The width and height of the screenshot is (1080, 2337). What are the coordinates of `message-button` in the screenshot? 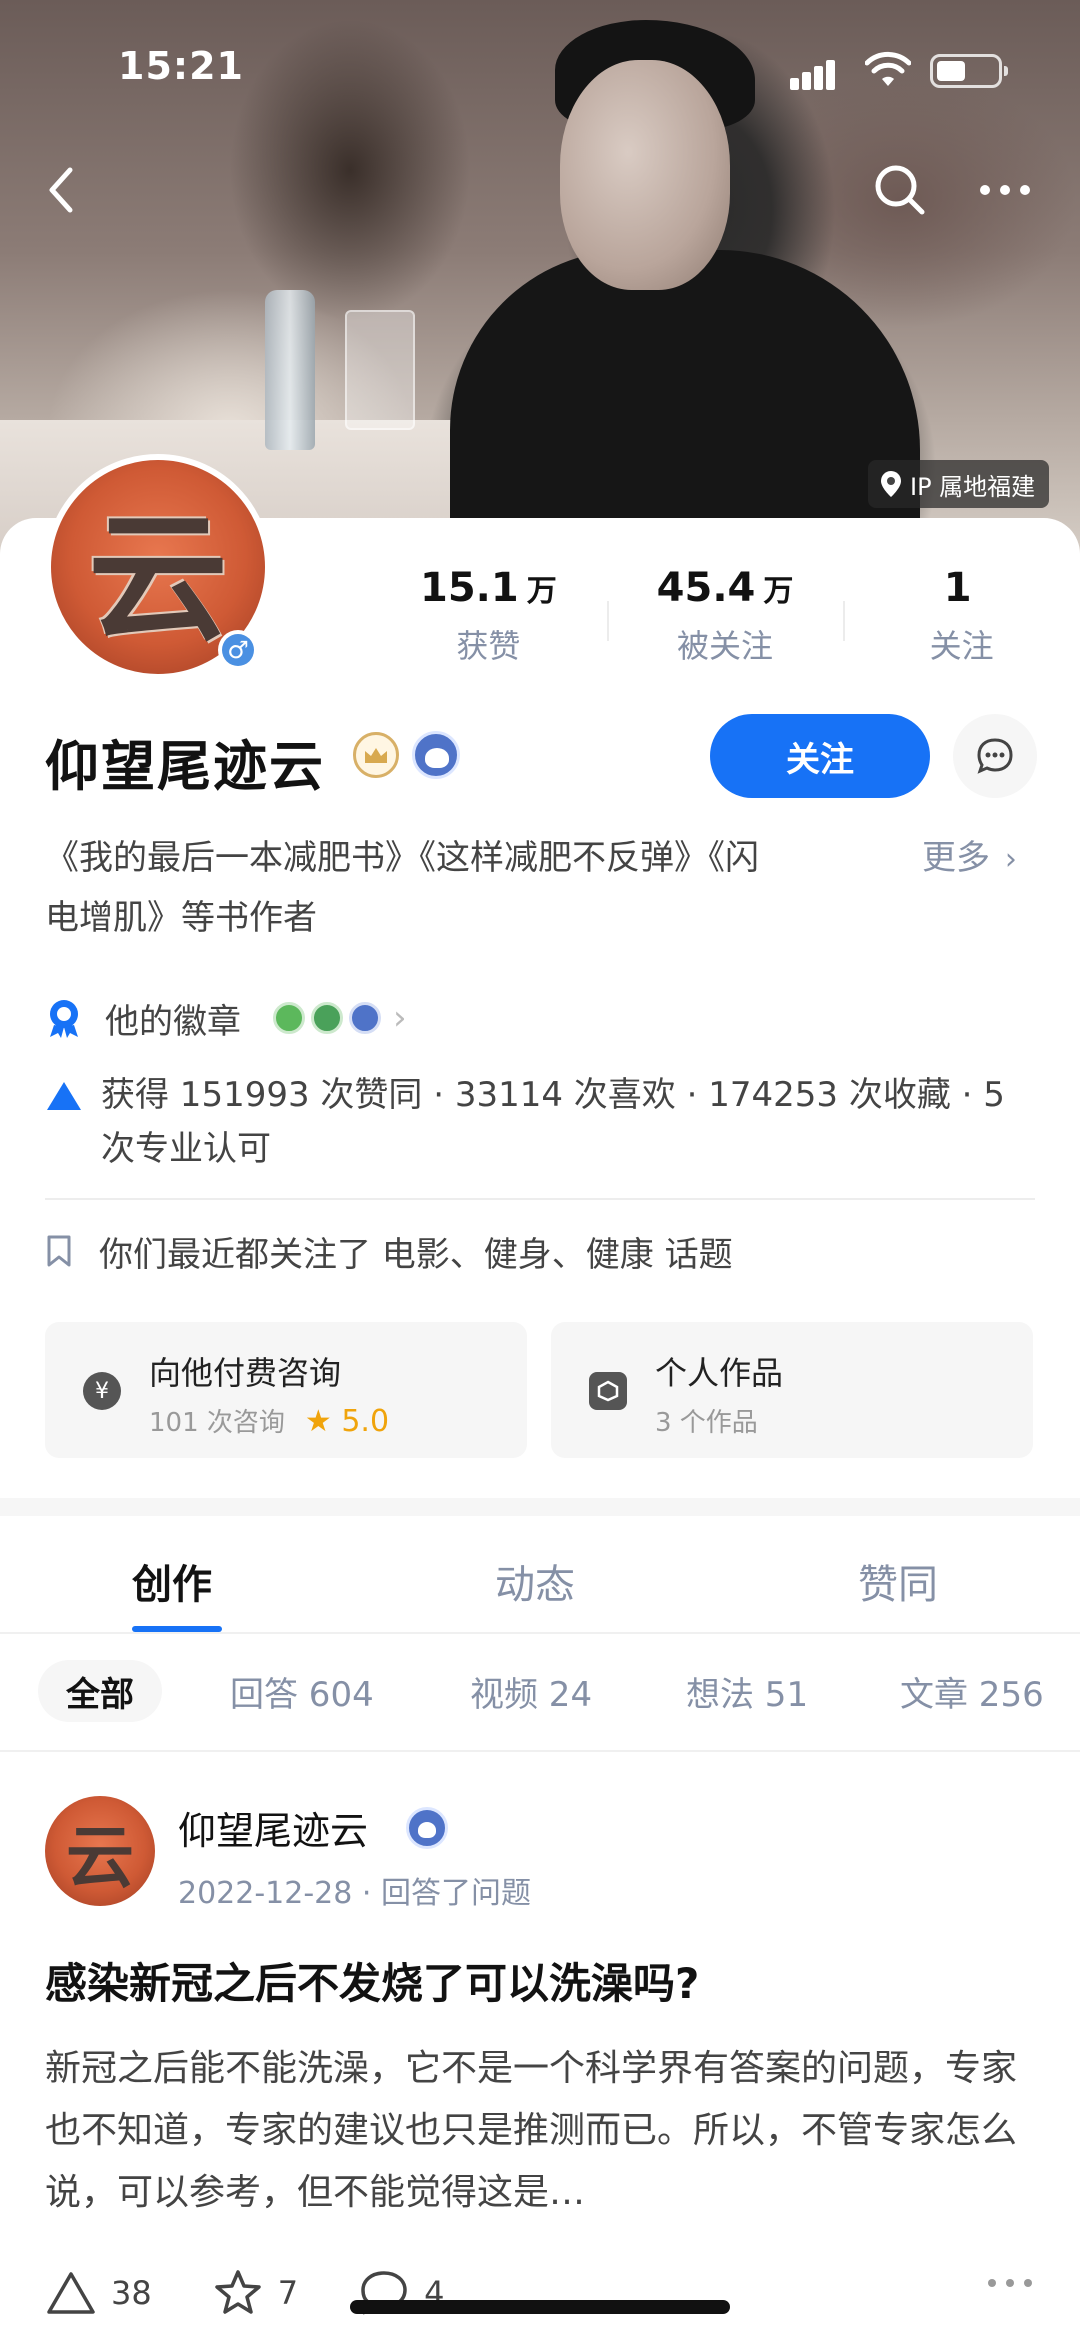 It's located at (995, 756).